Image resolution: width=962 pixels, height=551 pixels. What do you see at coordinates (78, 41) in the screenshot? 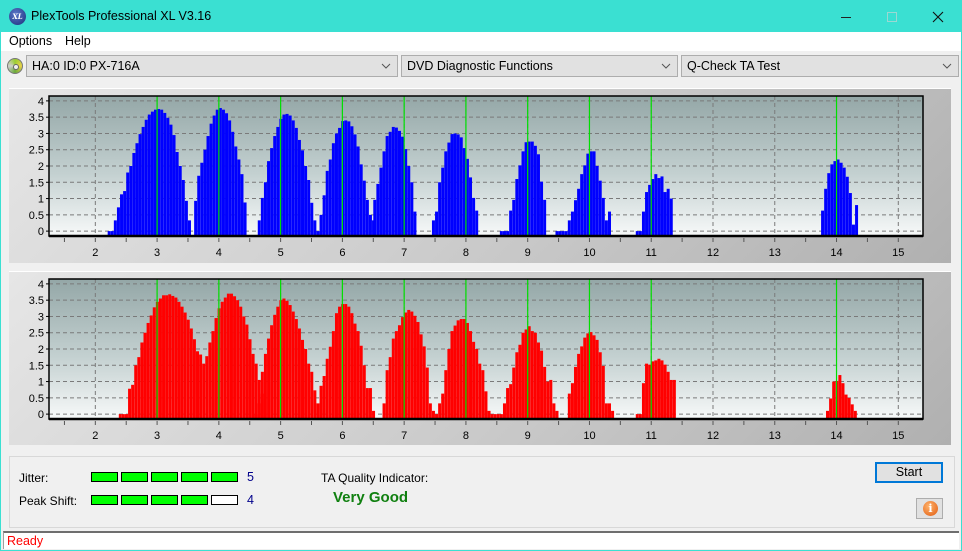
I see `menu-help: Help` at bounding box center [78, 41].